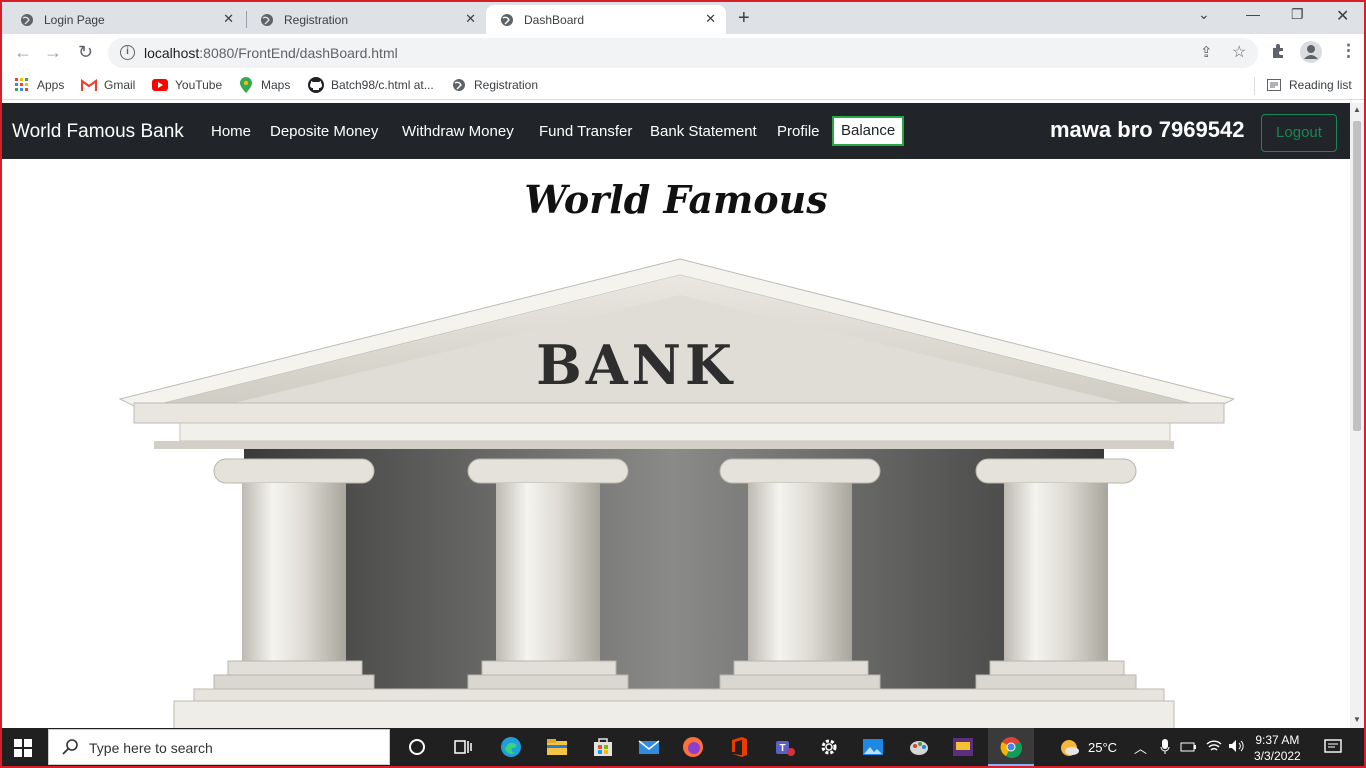  Describe the element at coordinates (1357, 276) in the screenshot. I see `scrollbar-thumb` at that location.